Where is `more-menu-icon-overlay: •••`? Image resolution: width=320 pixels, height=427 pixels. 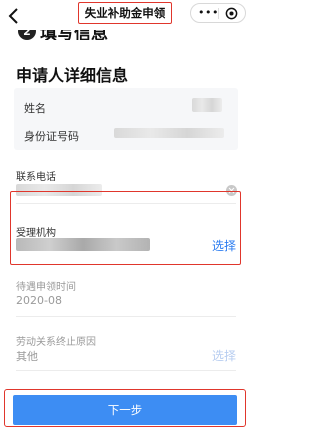
more-menu-icon-overlay: ••• is located at coordinates (208, 13).